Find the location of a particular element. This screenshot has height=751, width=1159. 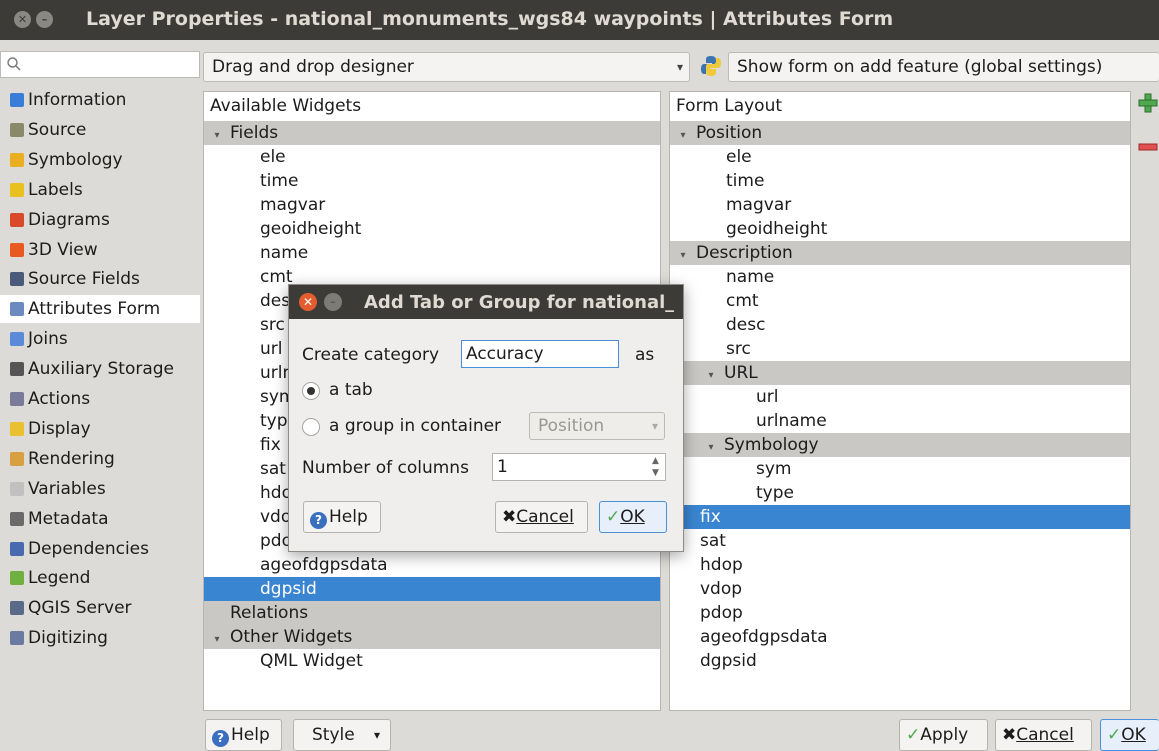

sidebar-item-digitizing: Digitizing is located at coordinates (100, 638).